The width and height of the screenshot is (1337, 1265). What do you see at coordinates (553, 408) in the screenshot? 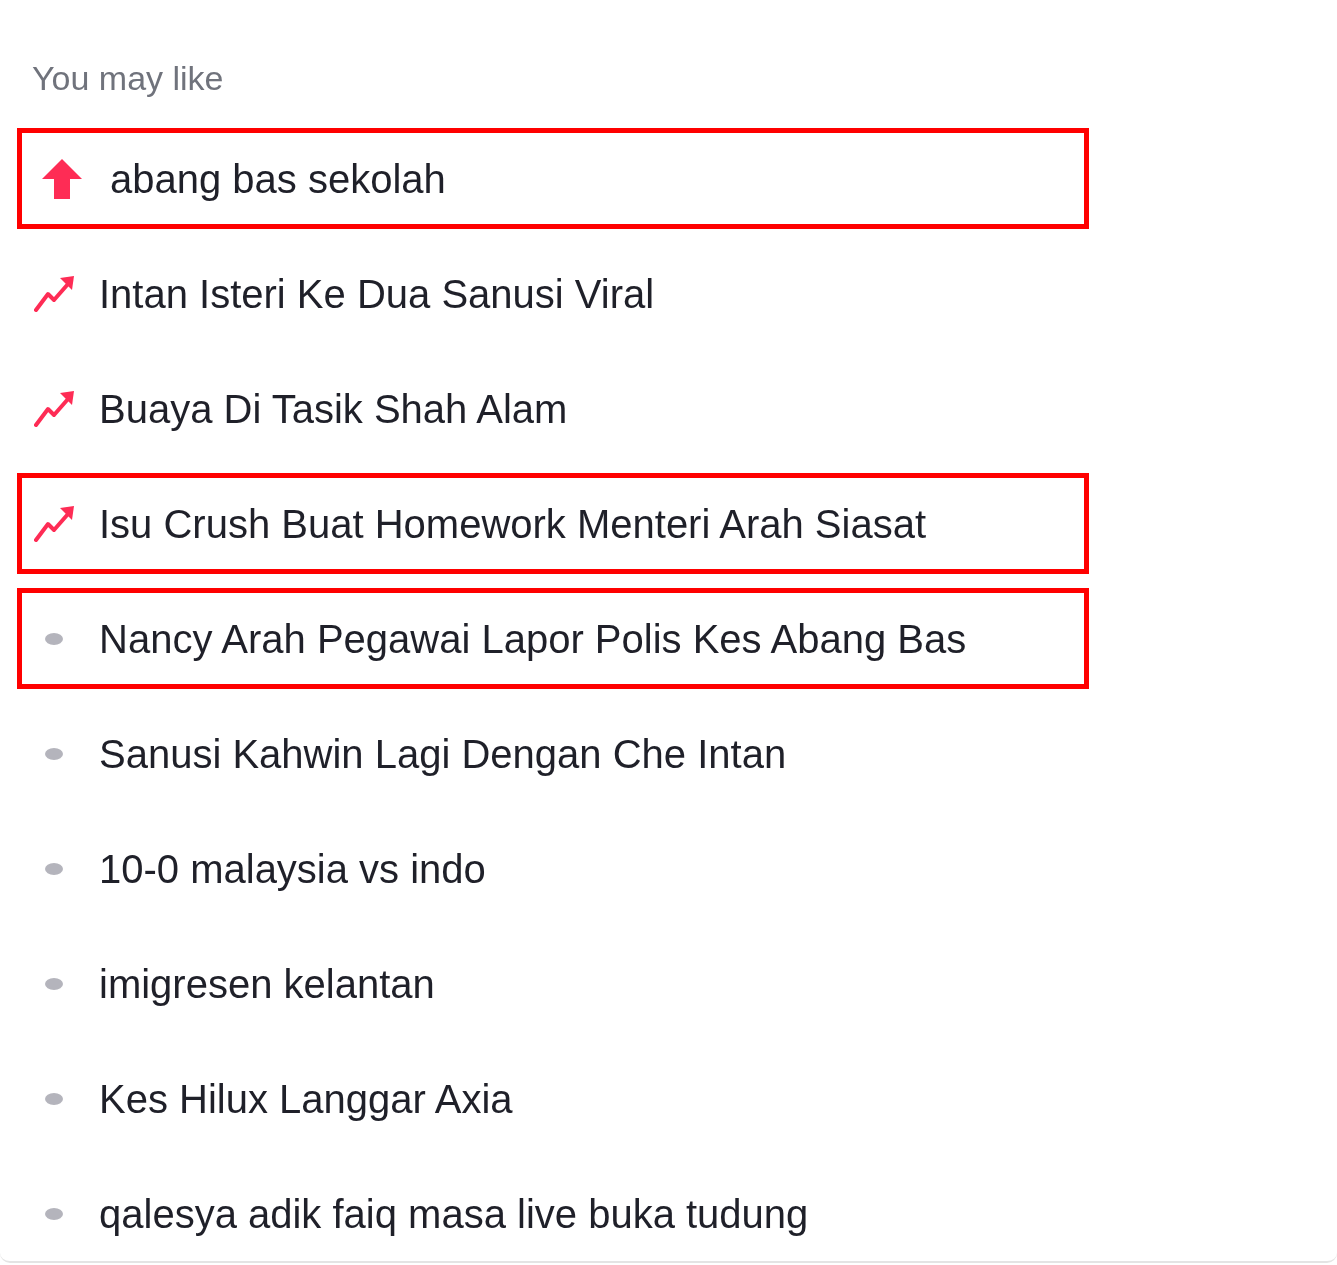
I see `suggestion-item: Buaya Di Tasik Shah Alam` at bounding box center [553, 408].